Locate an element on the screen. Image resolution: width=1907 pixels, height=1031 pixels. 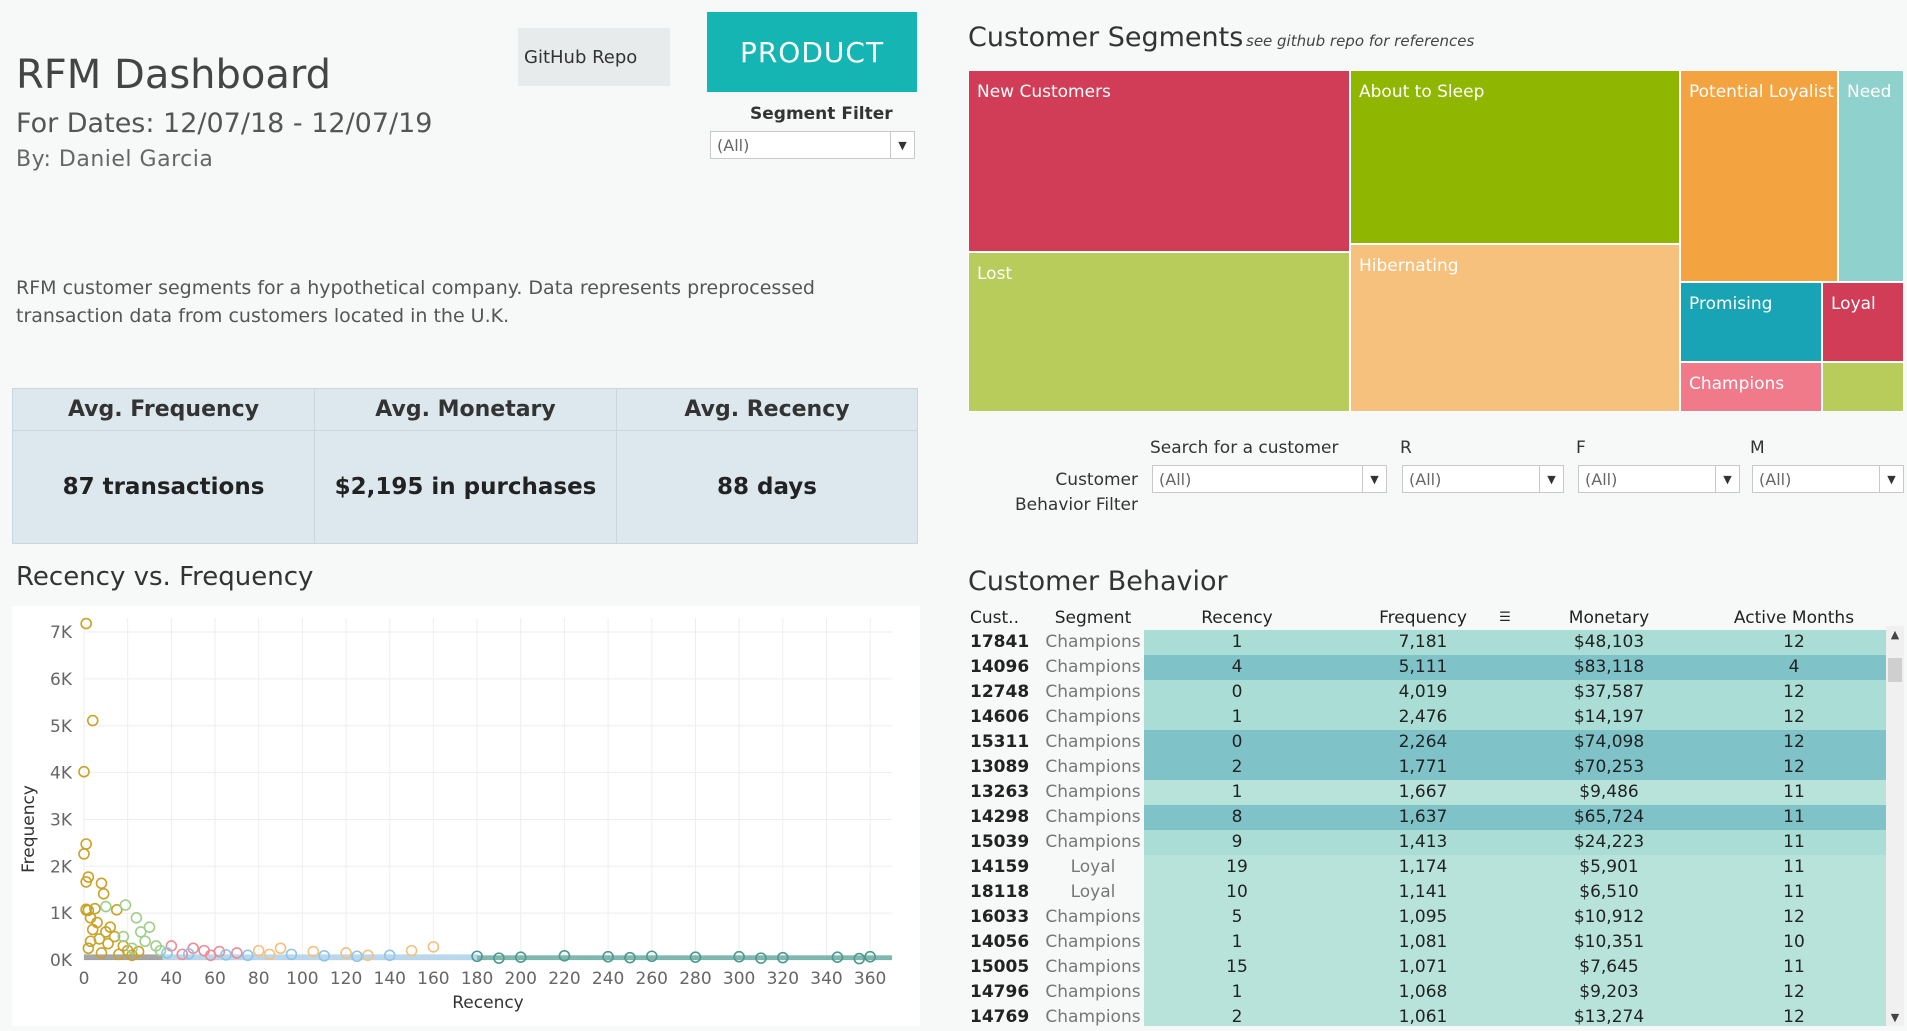
x-tick-label: 320 is located at coordinates (783, 979).